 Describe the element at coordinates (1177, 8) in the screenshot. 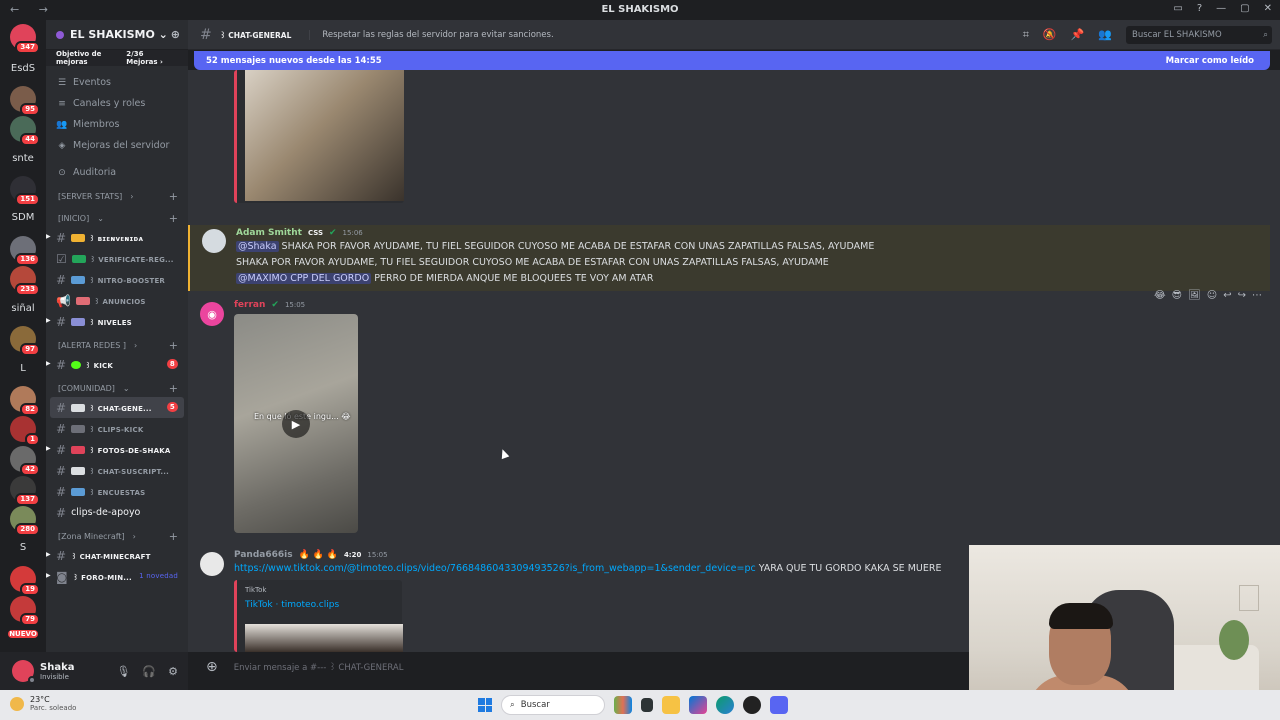

I see `inbox-icon: ▭` at that location.